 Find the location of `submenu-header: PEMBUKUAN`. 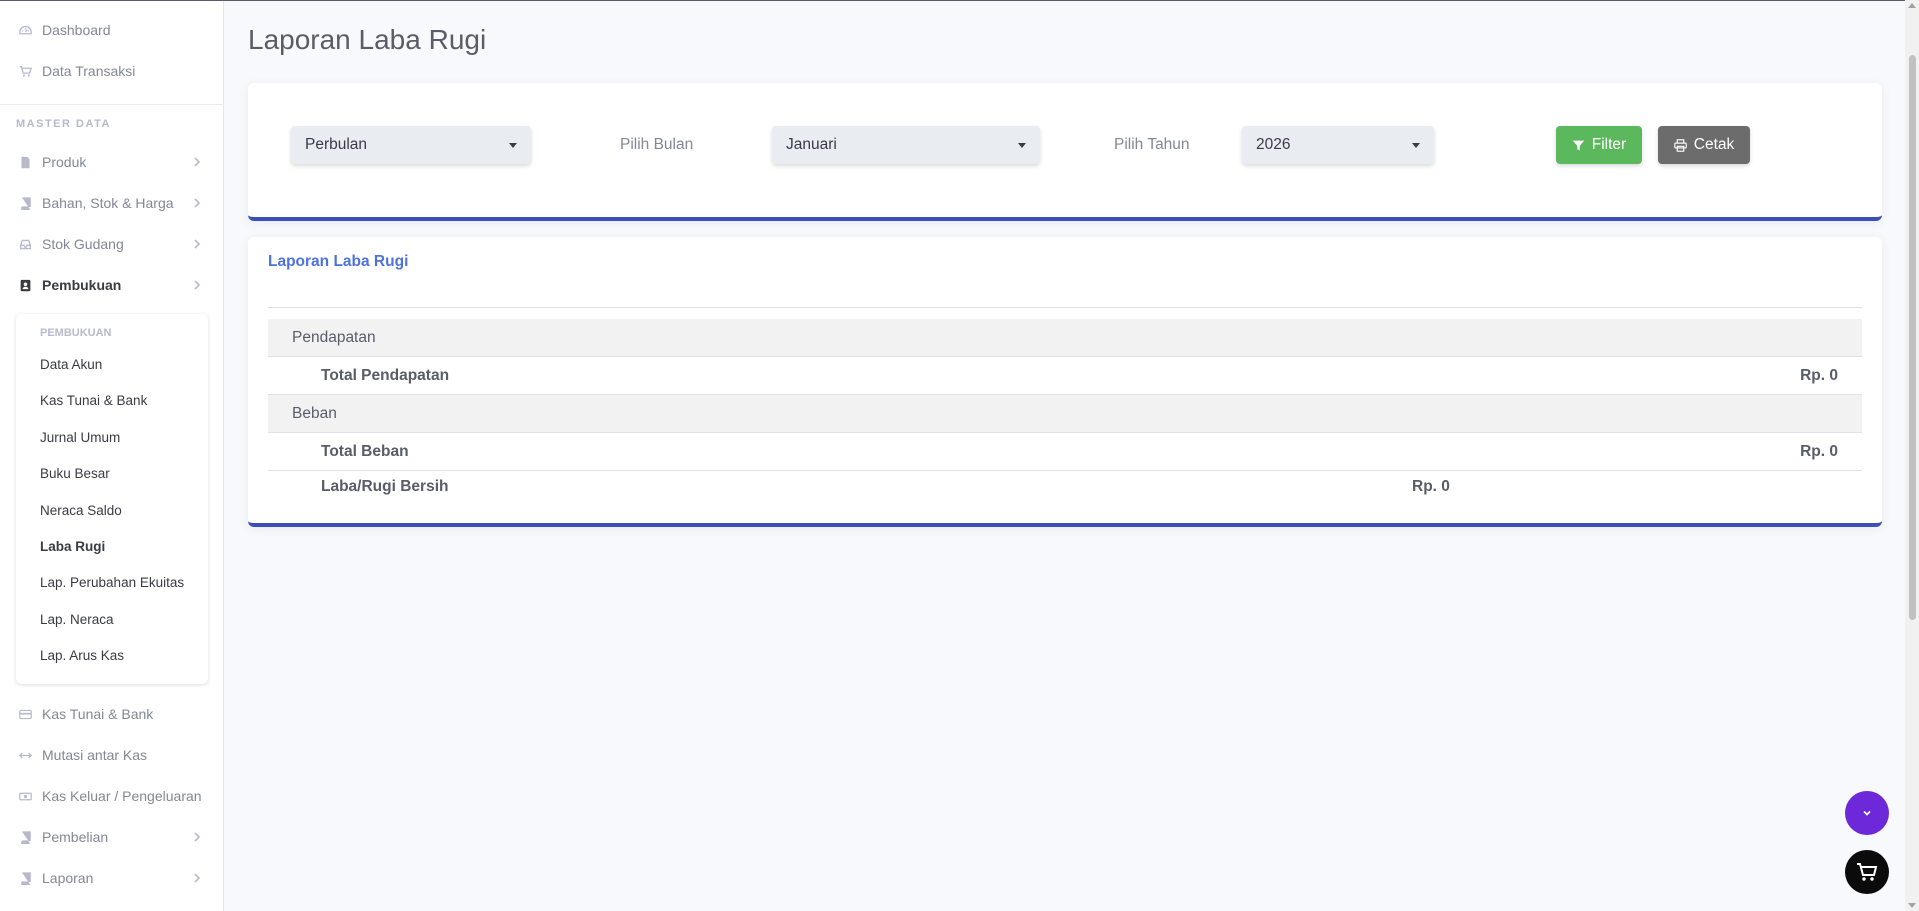

submenu-header: PEMBUKUAN is located at coordinates (76, 333).